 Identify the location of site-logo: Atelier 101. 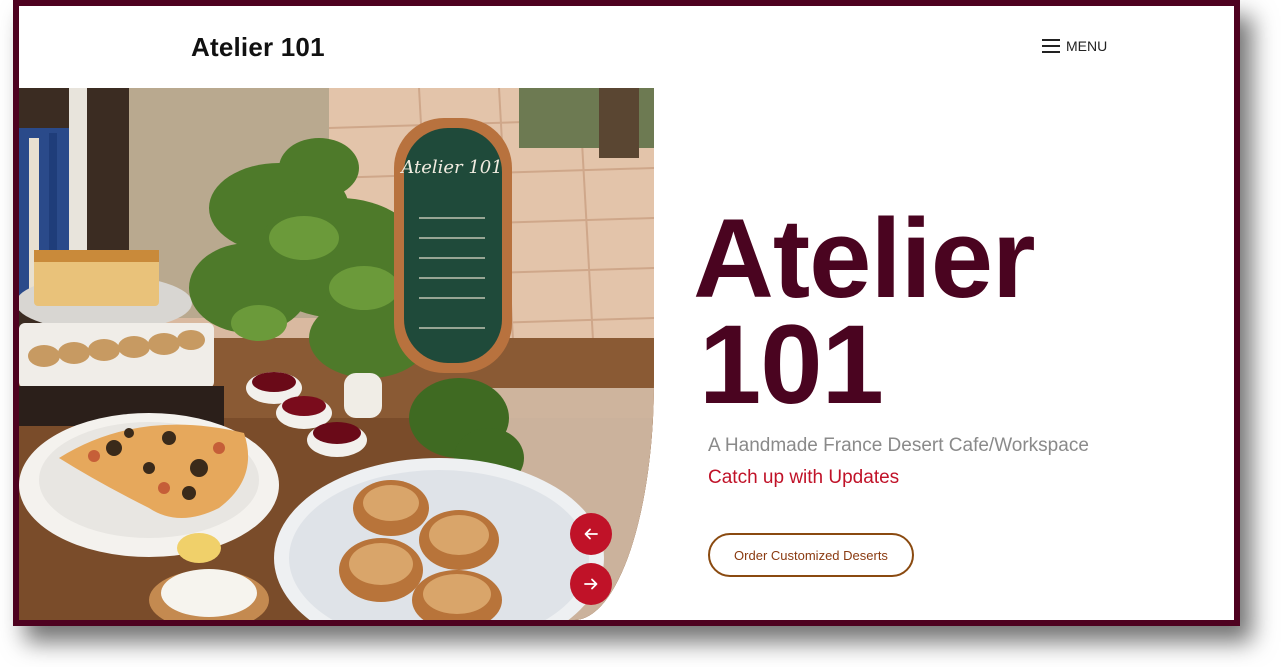
(258, 47).